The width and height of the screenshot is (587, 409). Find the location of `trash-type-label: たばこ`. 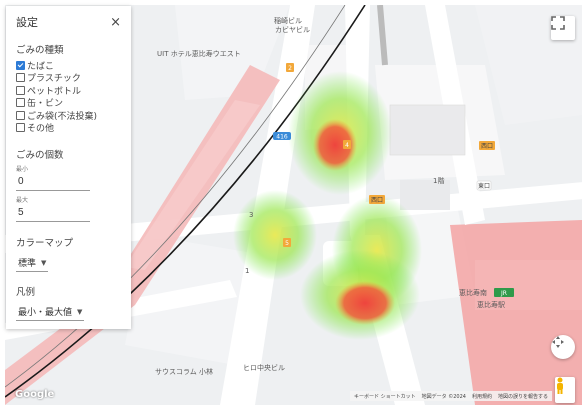

trash-type-label: たばこ is located at coordinates (41, 66).